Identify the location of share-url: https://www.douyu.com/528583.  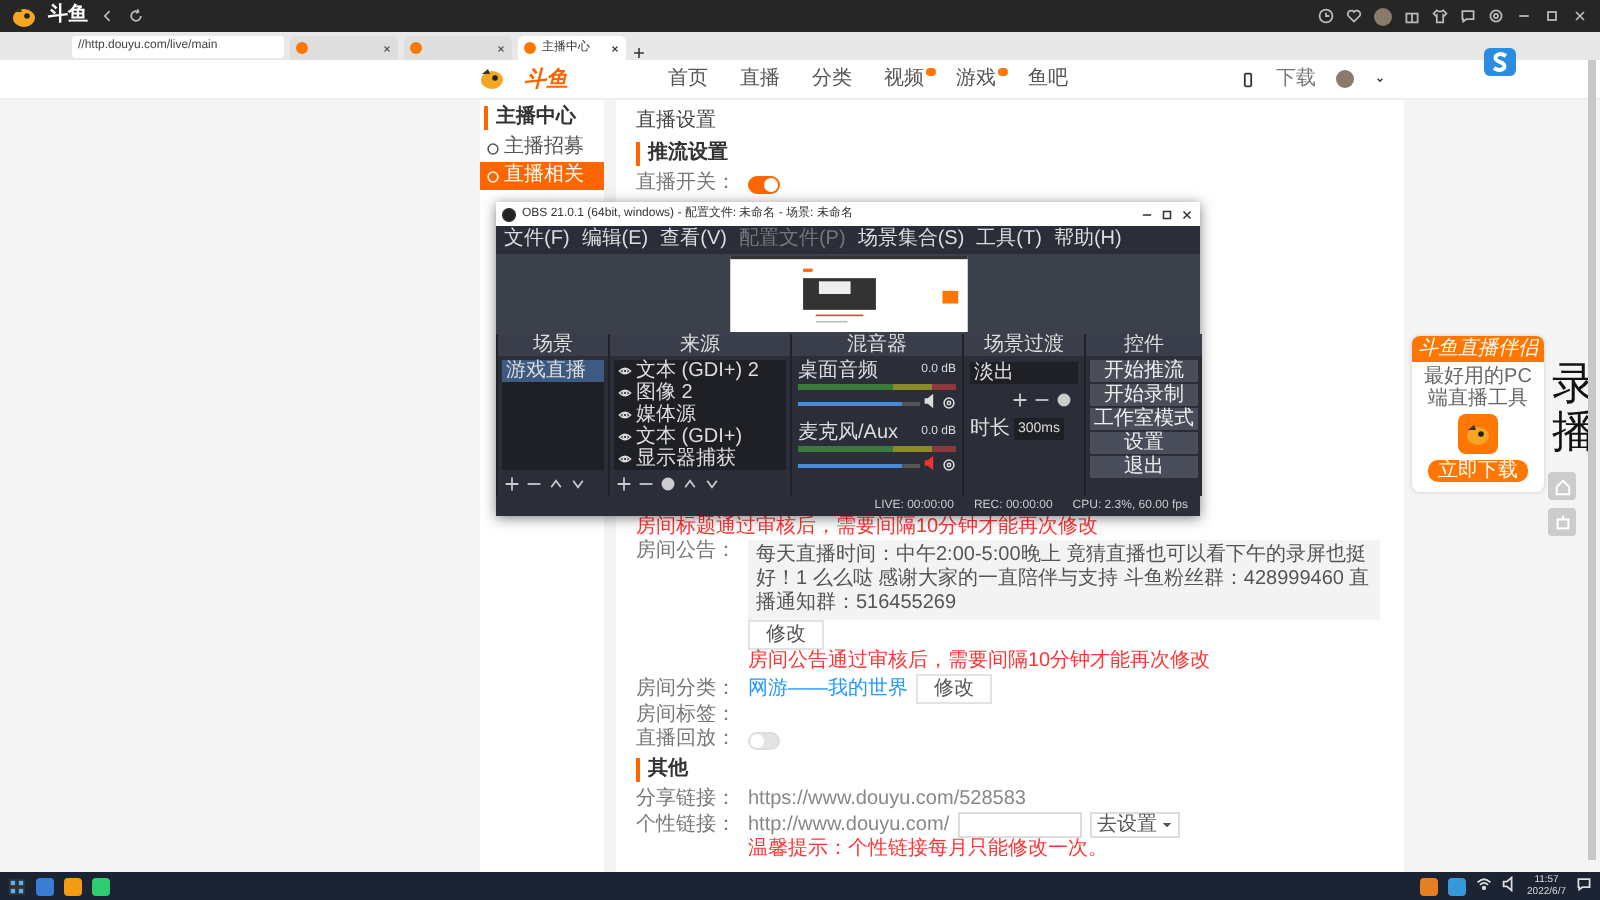
(887, 800).